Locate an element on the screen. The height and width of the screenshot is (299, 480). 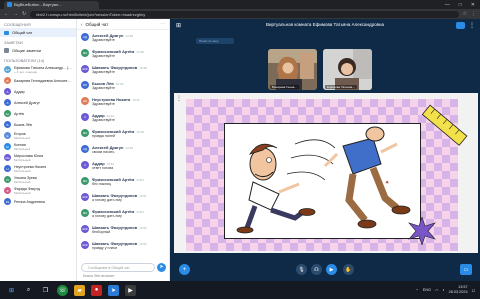
user-list-item: Е Егоров Мобильный is located at coordinates (38, 135).